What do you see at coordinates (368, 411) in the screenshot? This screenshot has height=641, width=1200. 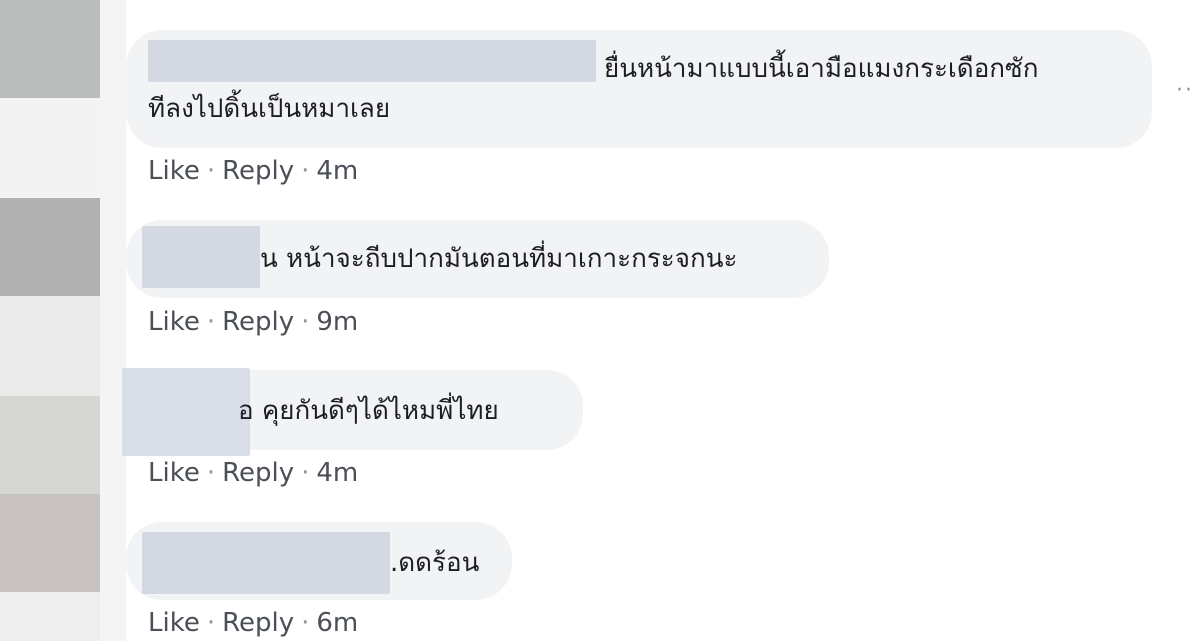 I see `comment-text: อ คุยกันดีๆได้ไหมพี่ไทย` at bounding box center [368, 411].